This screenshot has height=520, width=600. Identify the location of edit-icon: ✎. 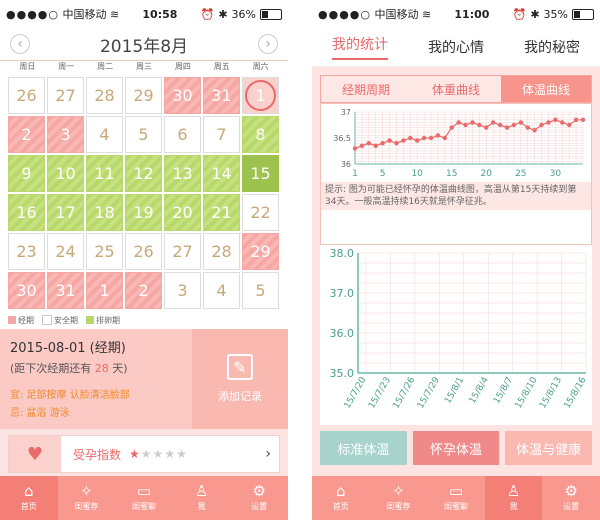
(240, 367).